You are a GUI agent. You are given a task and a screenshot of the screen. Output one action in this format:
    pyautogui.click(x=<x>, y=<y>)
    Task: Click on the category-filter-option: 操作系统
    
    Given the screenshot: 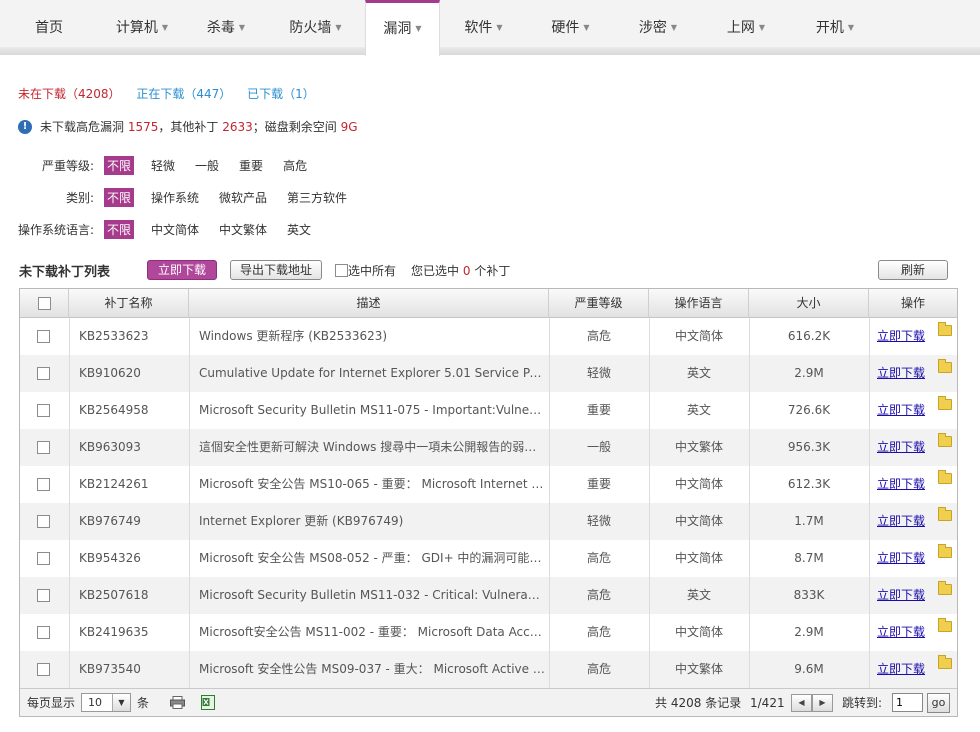 What is the action you would take?
    pyautogui.click(x=175, y=197)
    